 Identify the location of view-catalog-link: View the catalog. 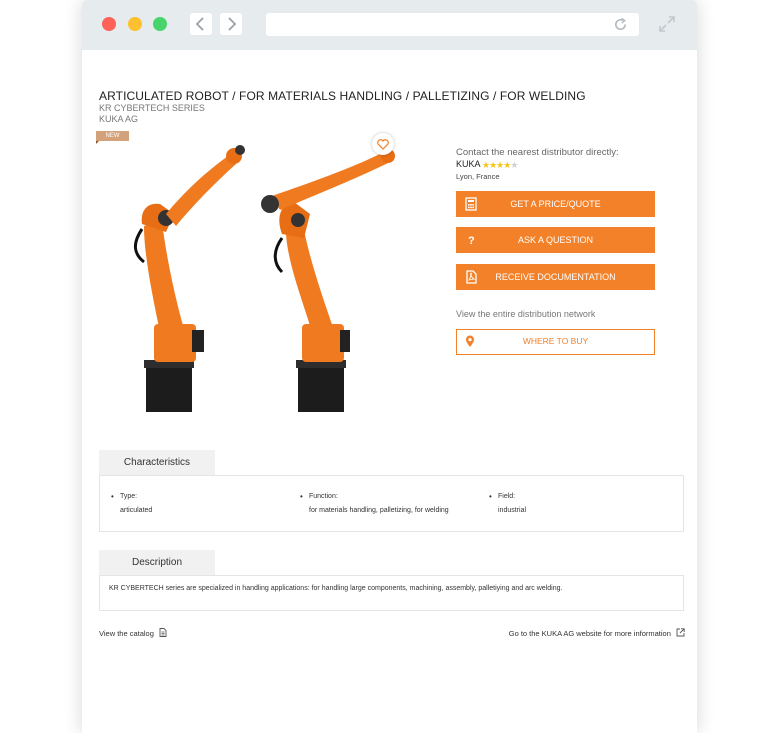
(133, 633).